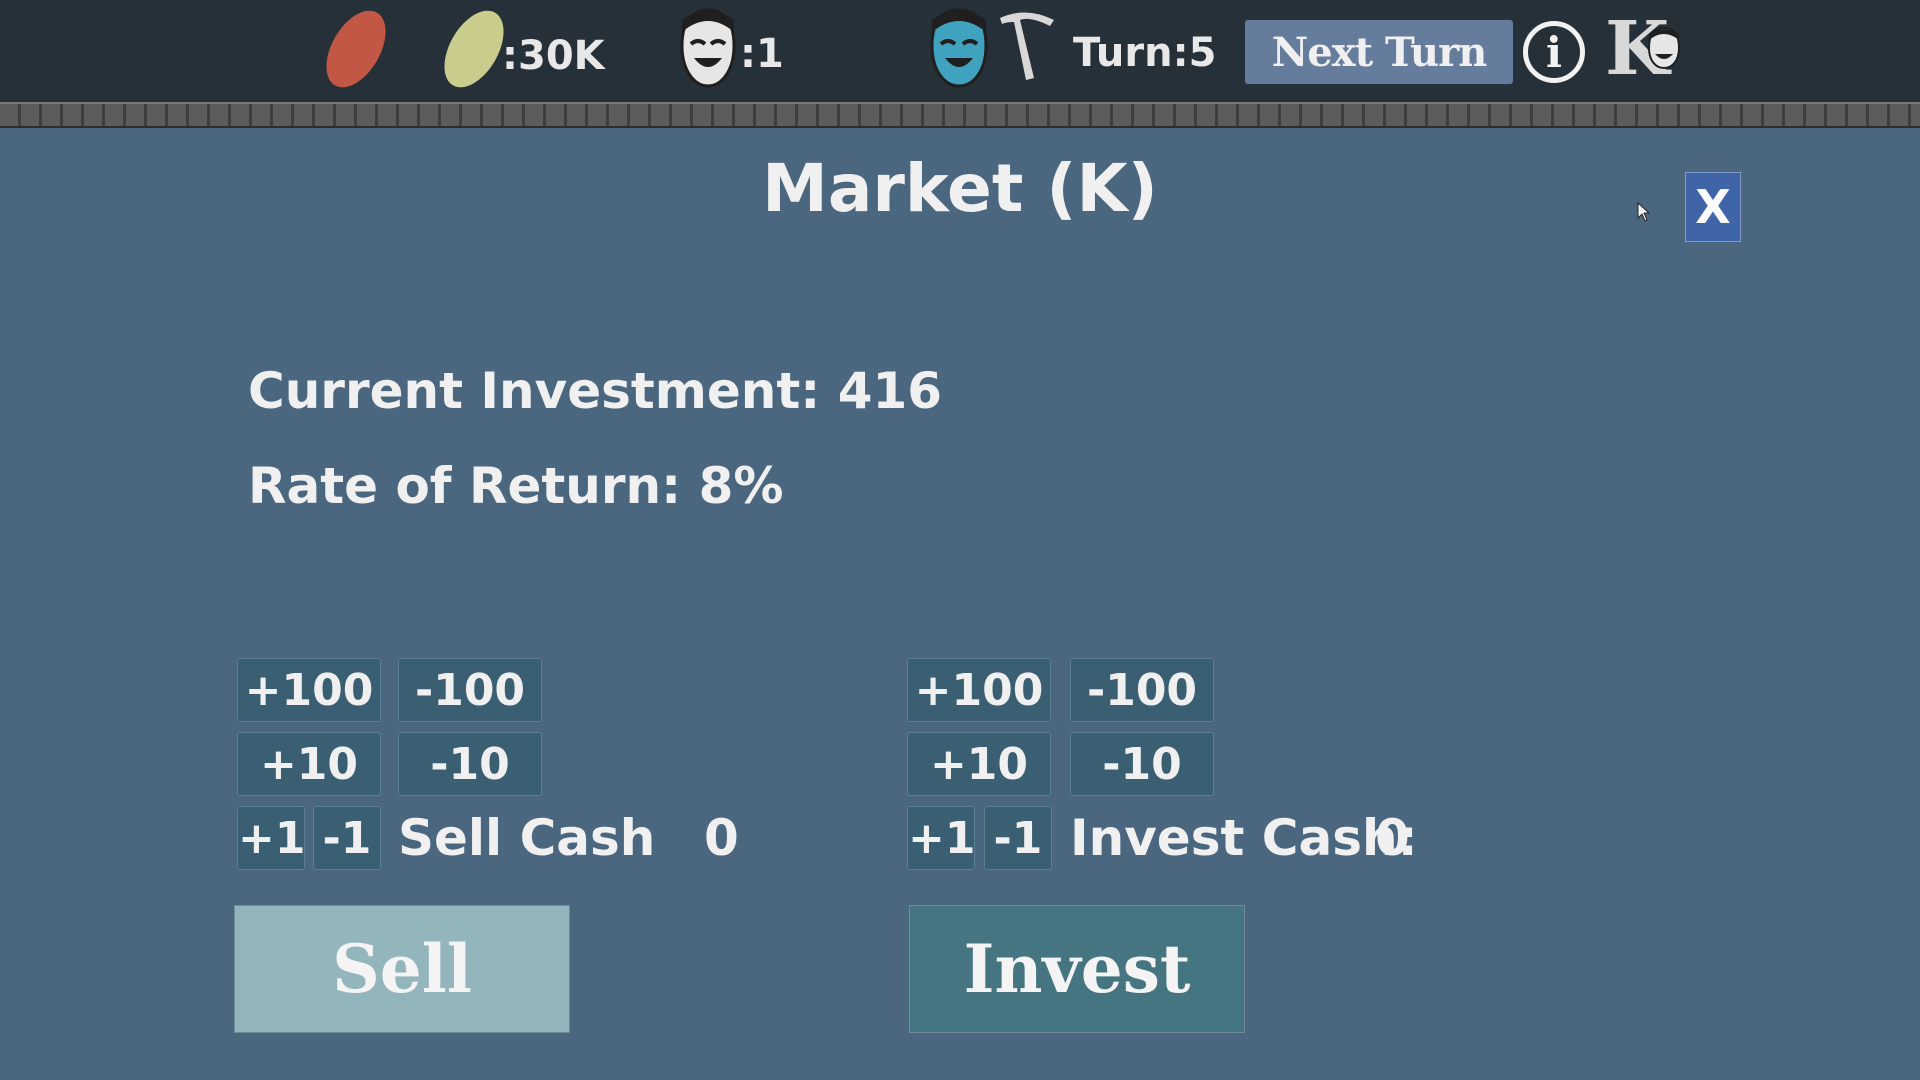  What do you see at coordinates (1131, 53) in the screenshot?
I see `turn-label-text: Turn:` at bounding box center [1131, 53].